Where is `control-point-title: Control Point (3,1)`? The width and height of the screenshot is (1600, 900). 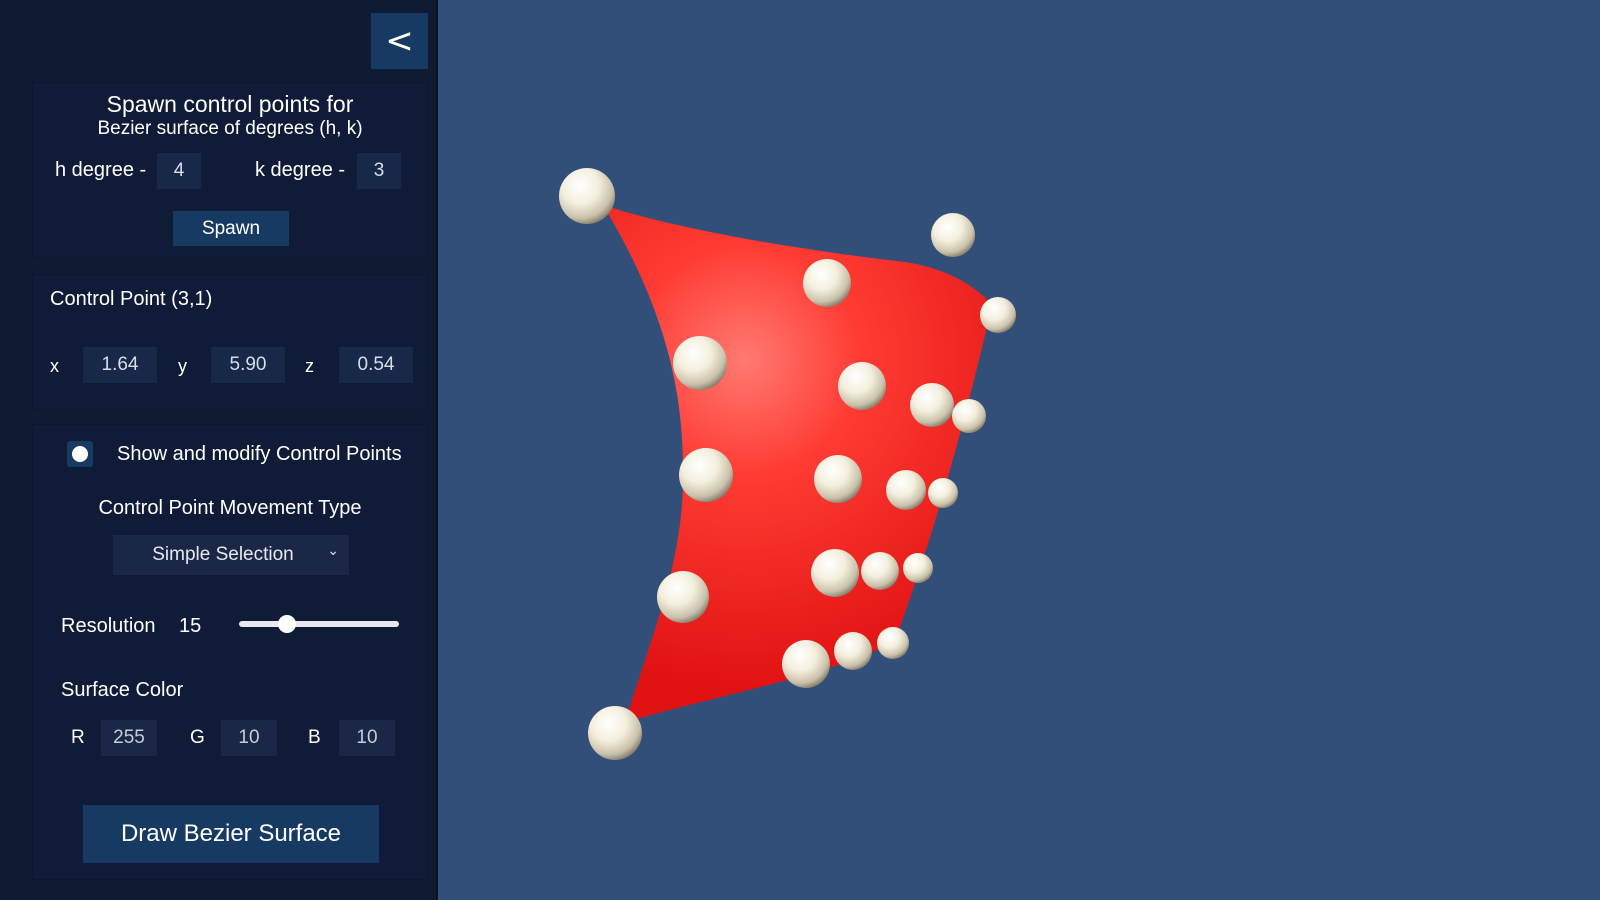 control-point-title: Control Point (3,1) is located at coordinates (131, 299).